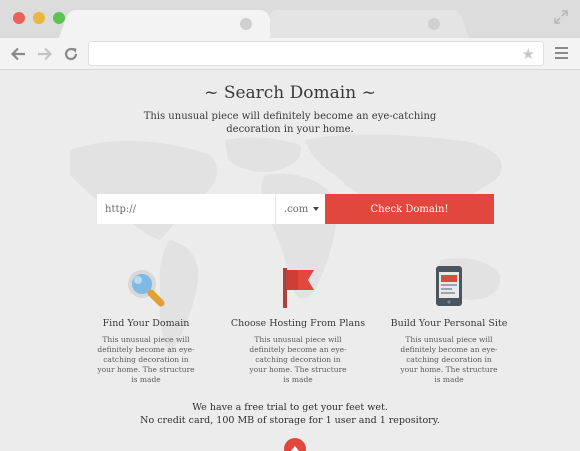 The image size is (580, 451). I want to click on minimize-window-button, so click(39, 18).